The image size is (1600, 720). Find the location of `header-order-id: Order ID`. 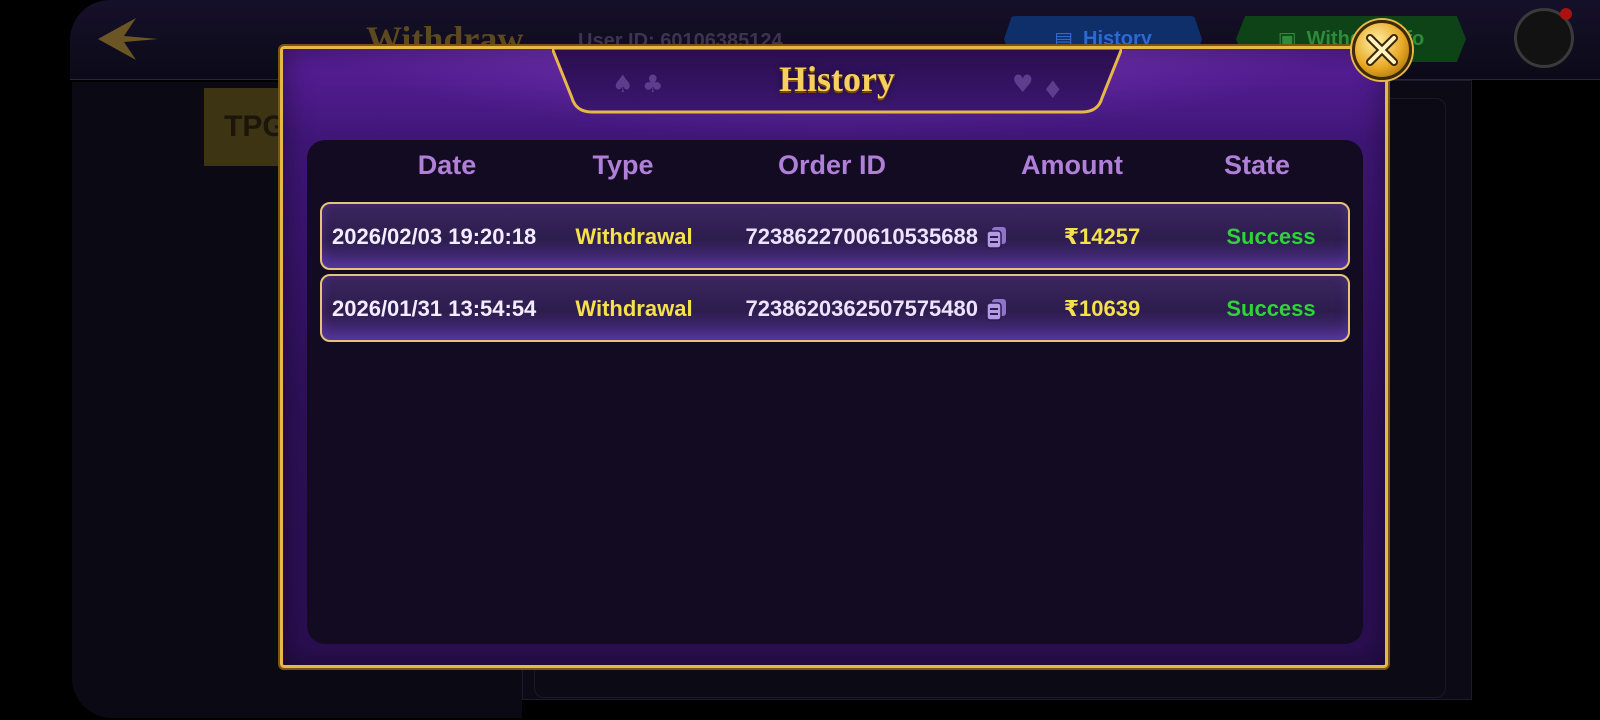

header-order-id: Order ID is located at coordinates (832, 165).